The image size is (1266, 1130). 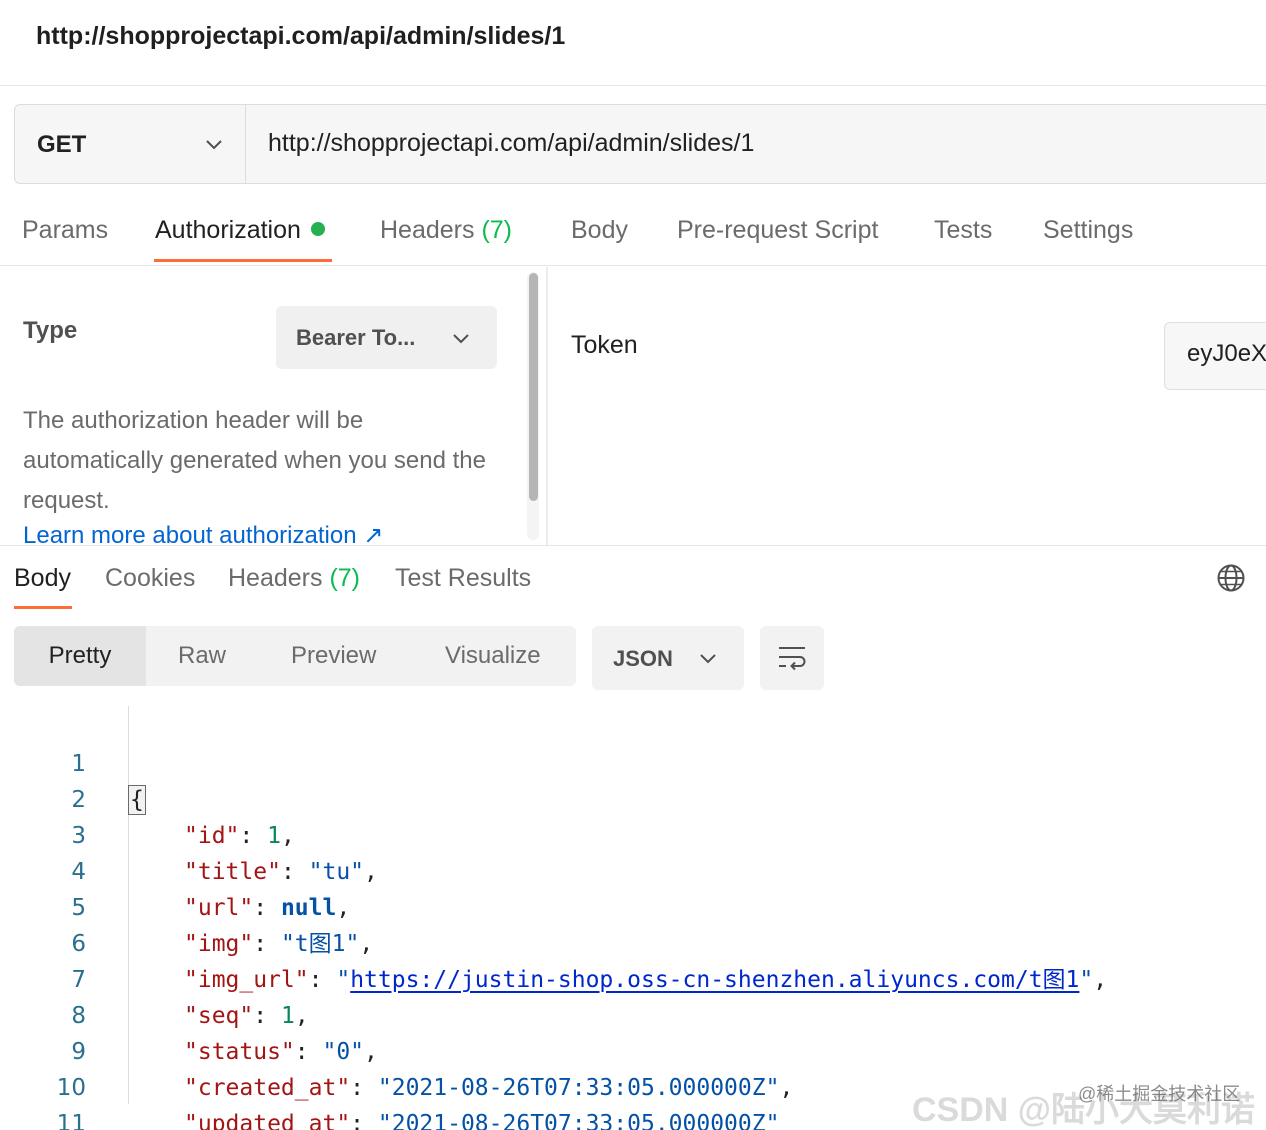 What do you see at coordinates (1088, 230) in the screenshot?
I see `tab-settings: Settings` at bounding box center [1088, 230].